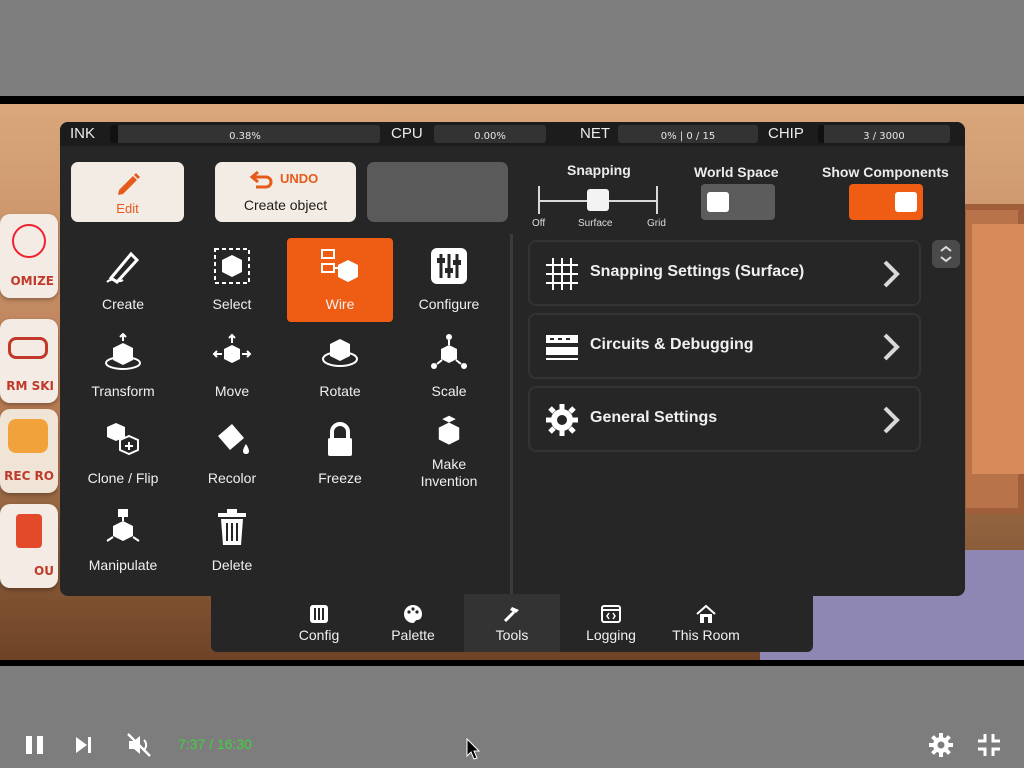 The width and height of the screenshot is (1024, 768). I want to click on general-settings-row: General Settings, so click(724, 419).